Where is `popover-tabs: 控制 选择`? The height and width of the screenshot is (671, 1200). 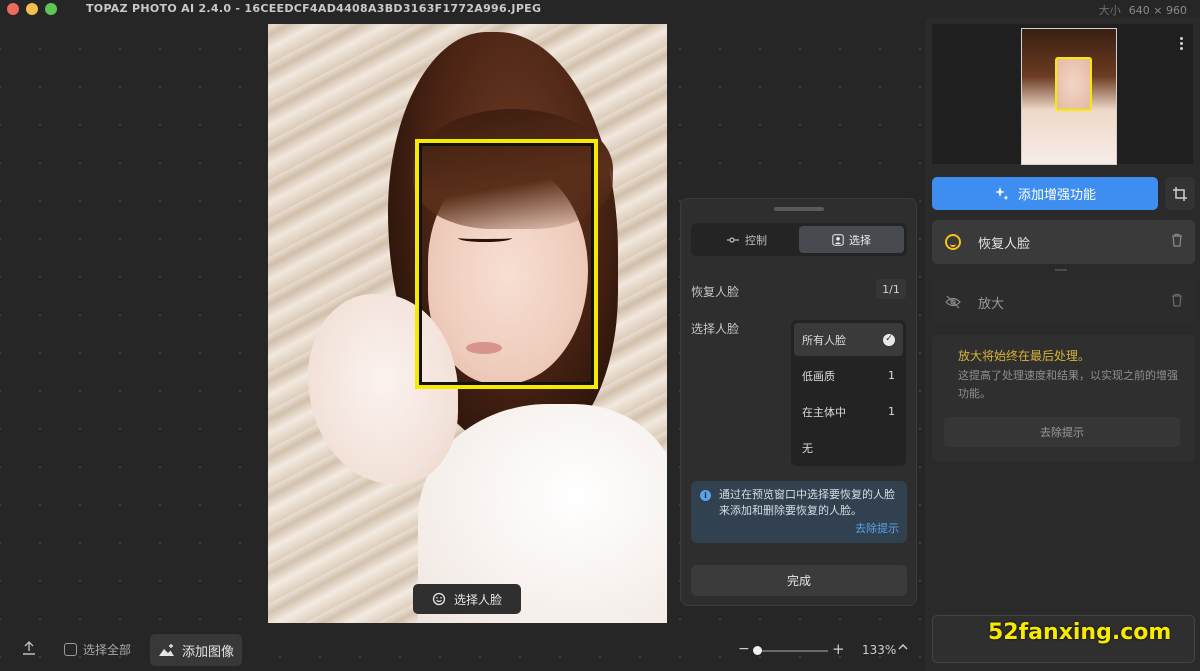
popover-tabs: 控制 选择 is located at coordinates (799, 239).